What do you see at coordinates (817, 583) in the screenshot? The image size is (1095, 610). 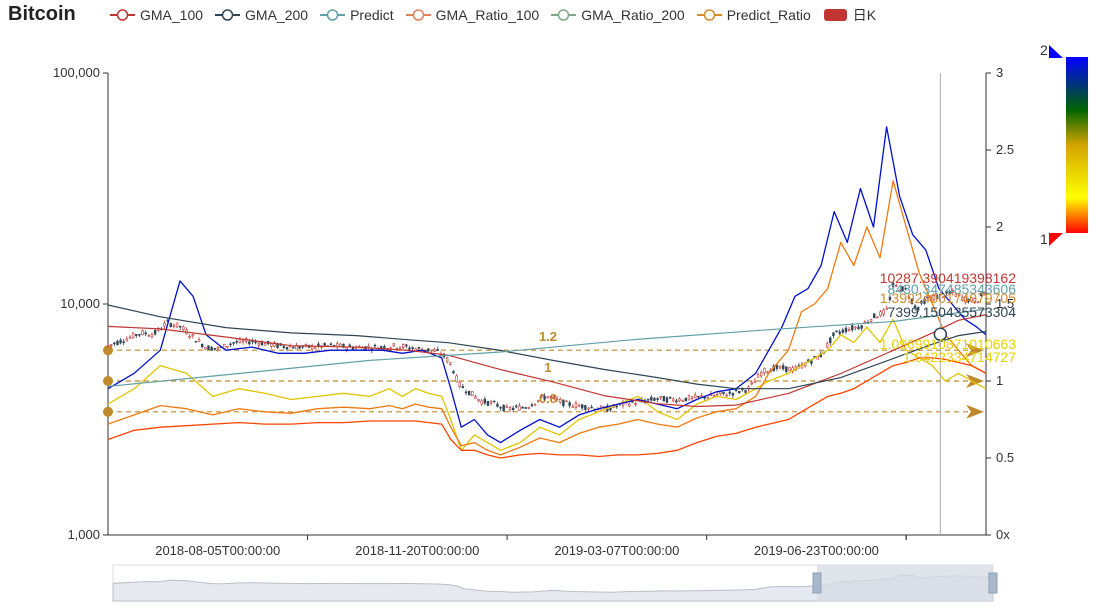 I see `zoom-handle-left` at bounding box center [817, 583].